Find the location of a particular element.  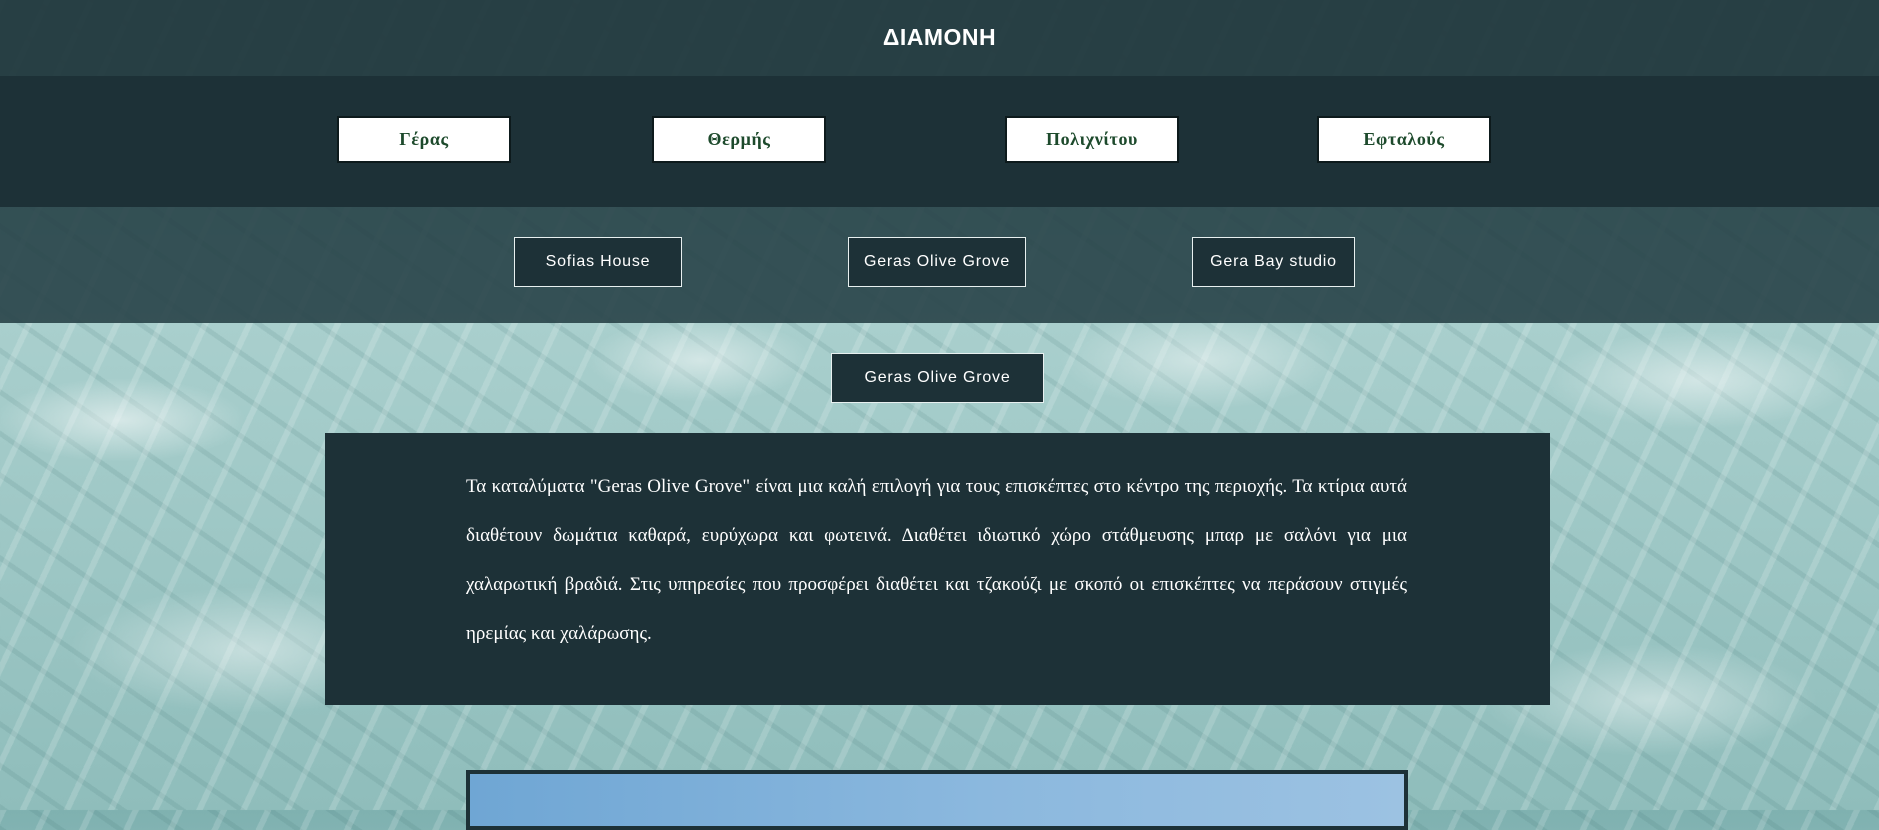

accommodation-button-sofias-house: Sofias House is located at coordinates (598, 262).